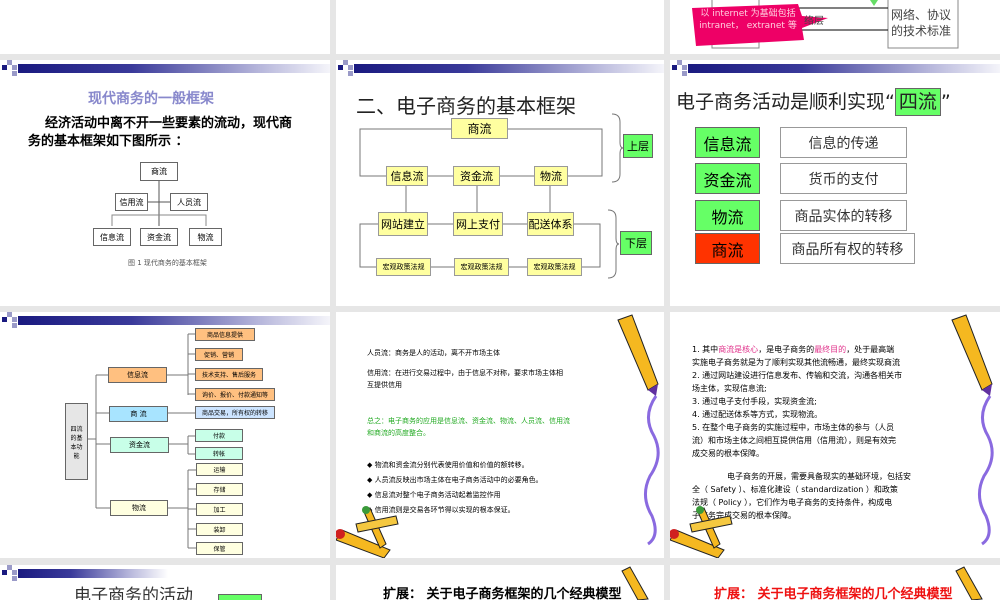 This screenshot has width=1000, height=600. What do you see at coordinates (785, 102) in the screenshot?
I see `title-text: 电子商务活动是顺利实现“` at bounding box center [785, 102].